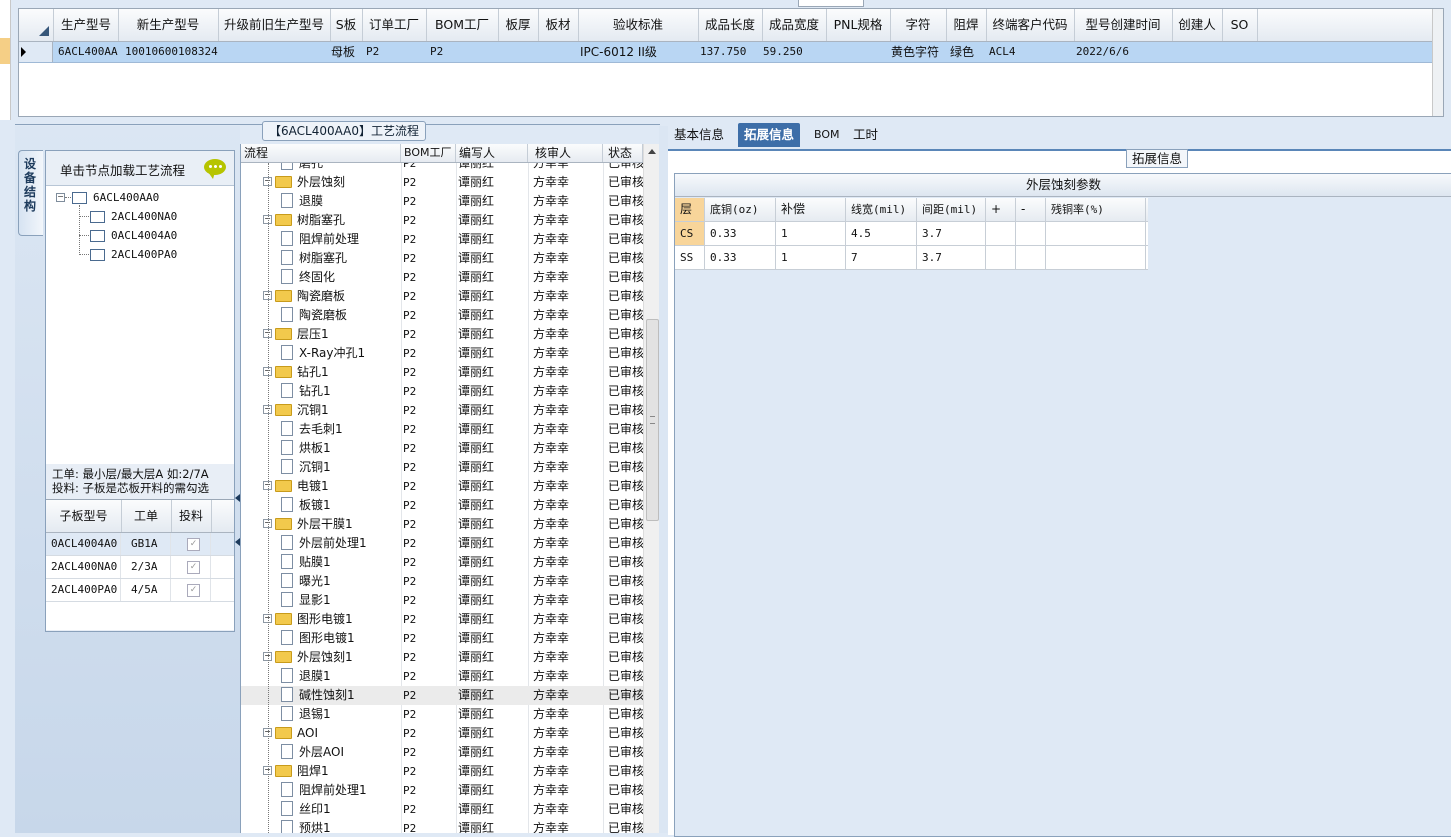 Image resolution: width=1451 pixels, height=837 pixels. What do you see at coordinates (442, 220) in the screenshot?
I see `process-group-row: − 树脂塞孔 P2 谭丽红 方幸幸 已审核` at bounding box center [442, 220].